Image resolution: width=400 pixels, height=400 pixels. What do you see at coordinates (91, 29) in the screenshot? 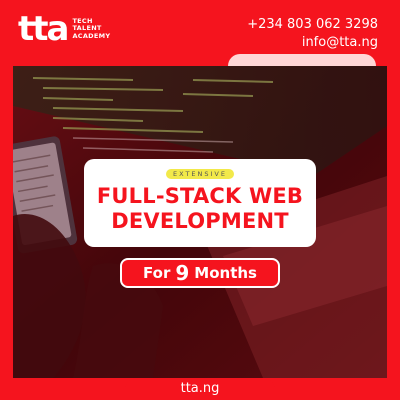
I see `logo-wordmark: TECH TALENT ACADEMY` at bounding box center [91, 29].